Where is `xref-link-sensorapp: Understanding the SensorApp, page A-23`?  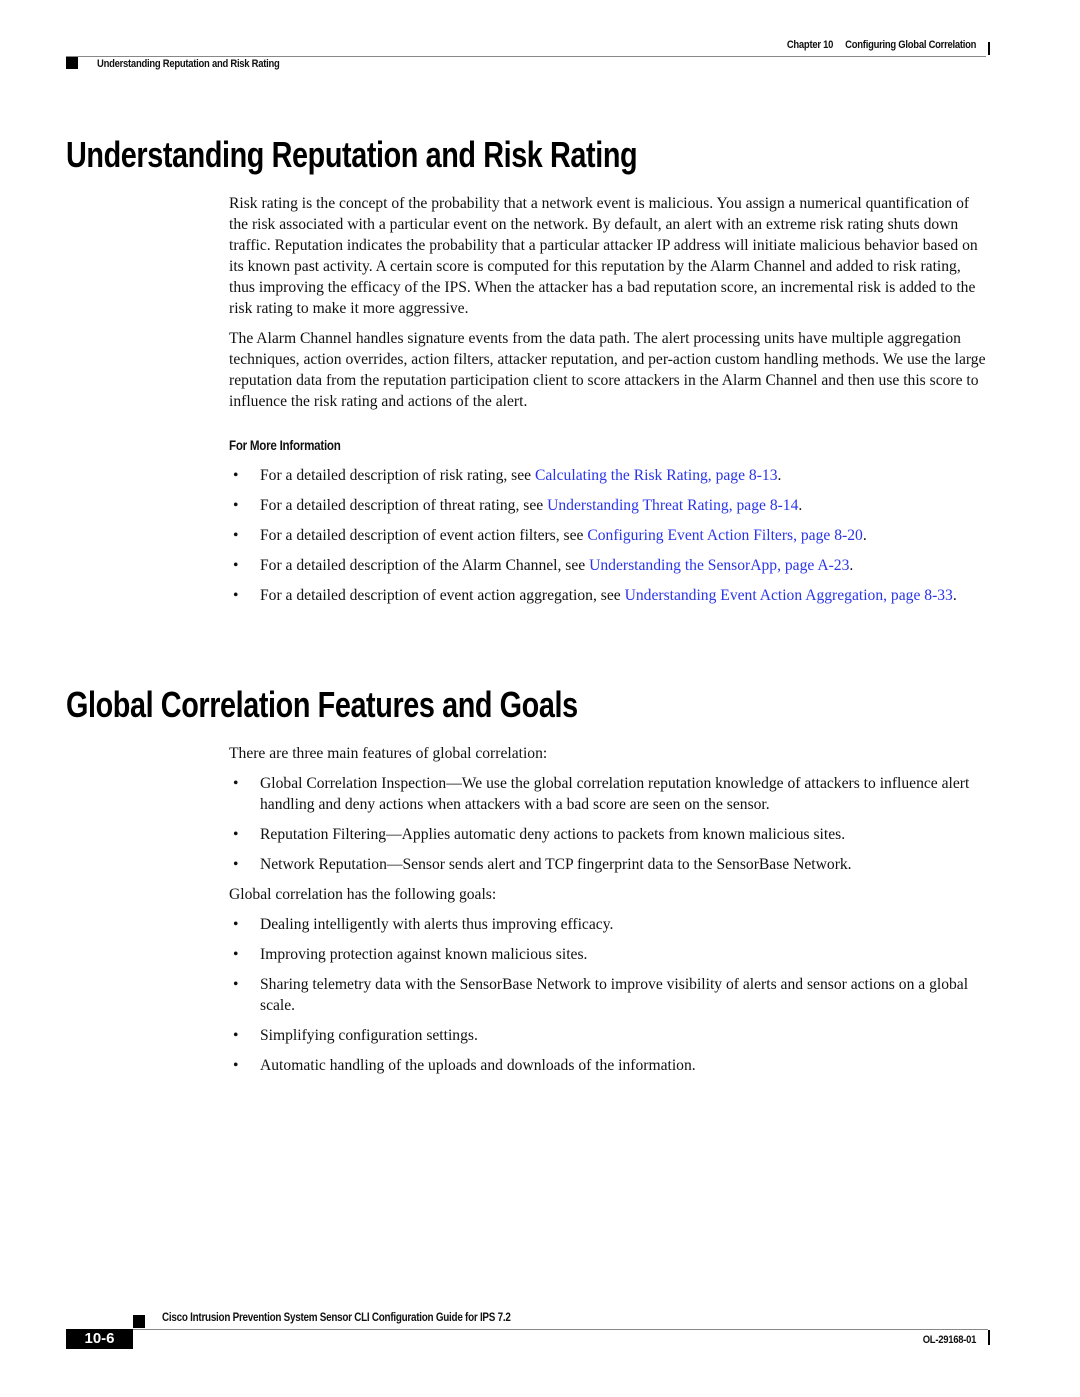
xref-link-sensorapp: Understanding the SensorApp, page A-23 is located at coordinates (719, 565).